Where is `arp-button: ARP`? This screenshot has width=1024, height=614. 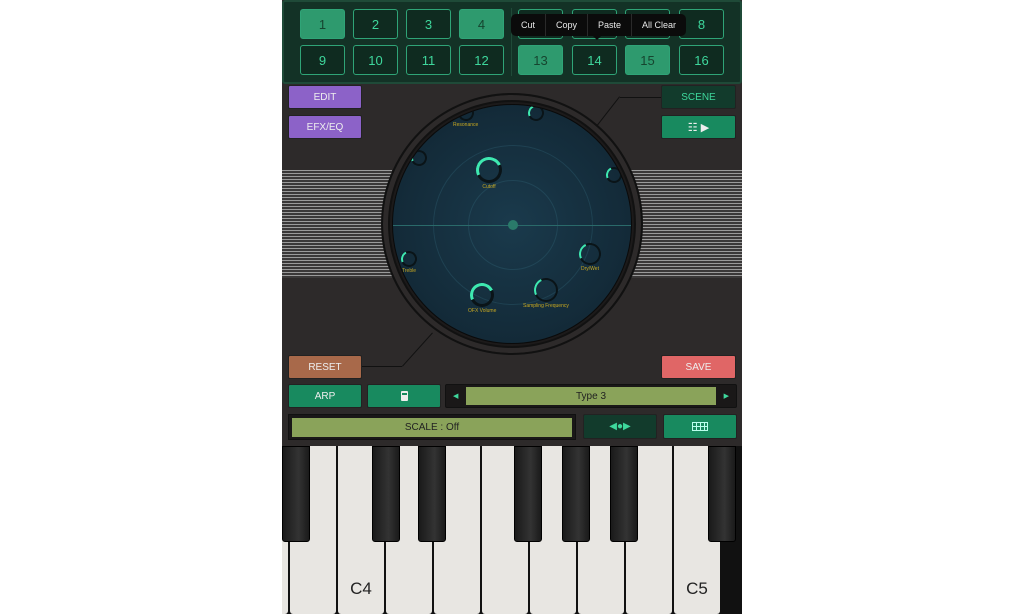 arp-button: ARP is located at coordinates (325, 396).